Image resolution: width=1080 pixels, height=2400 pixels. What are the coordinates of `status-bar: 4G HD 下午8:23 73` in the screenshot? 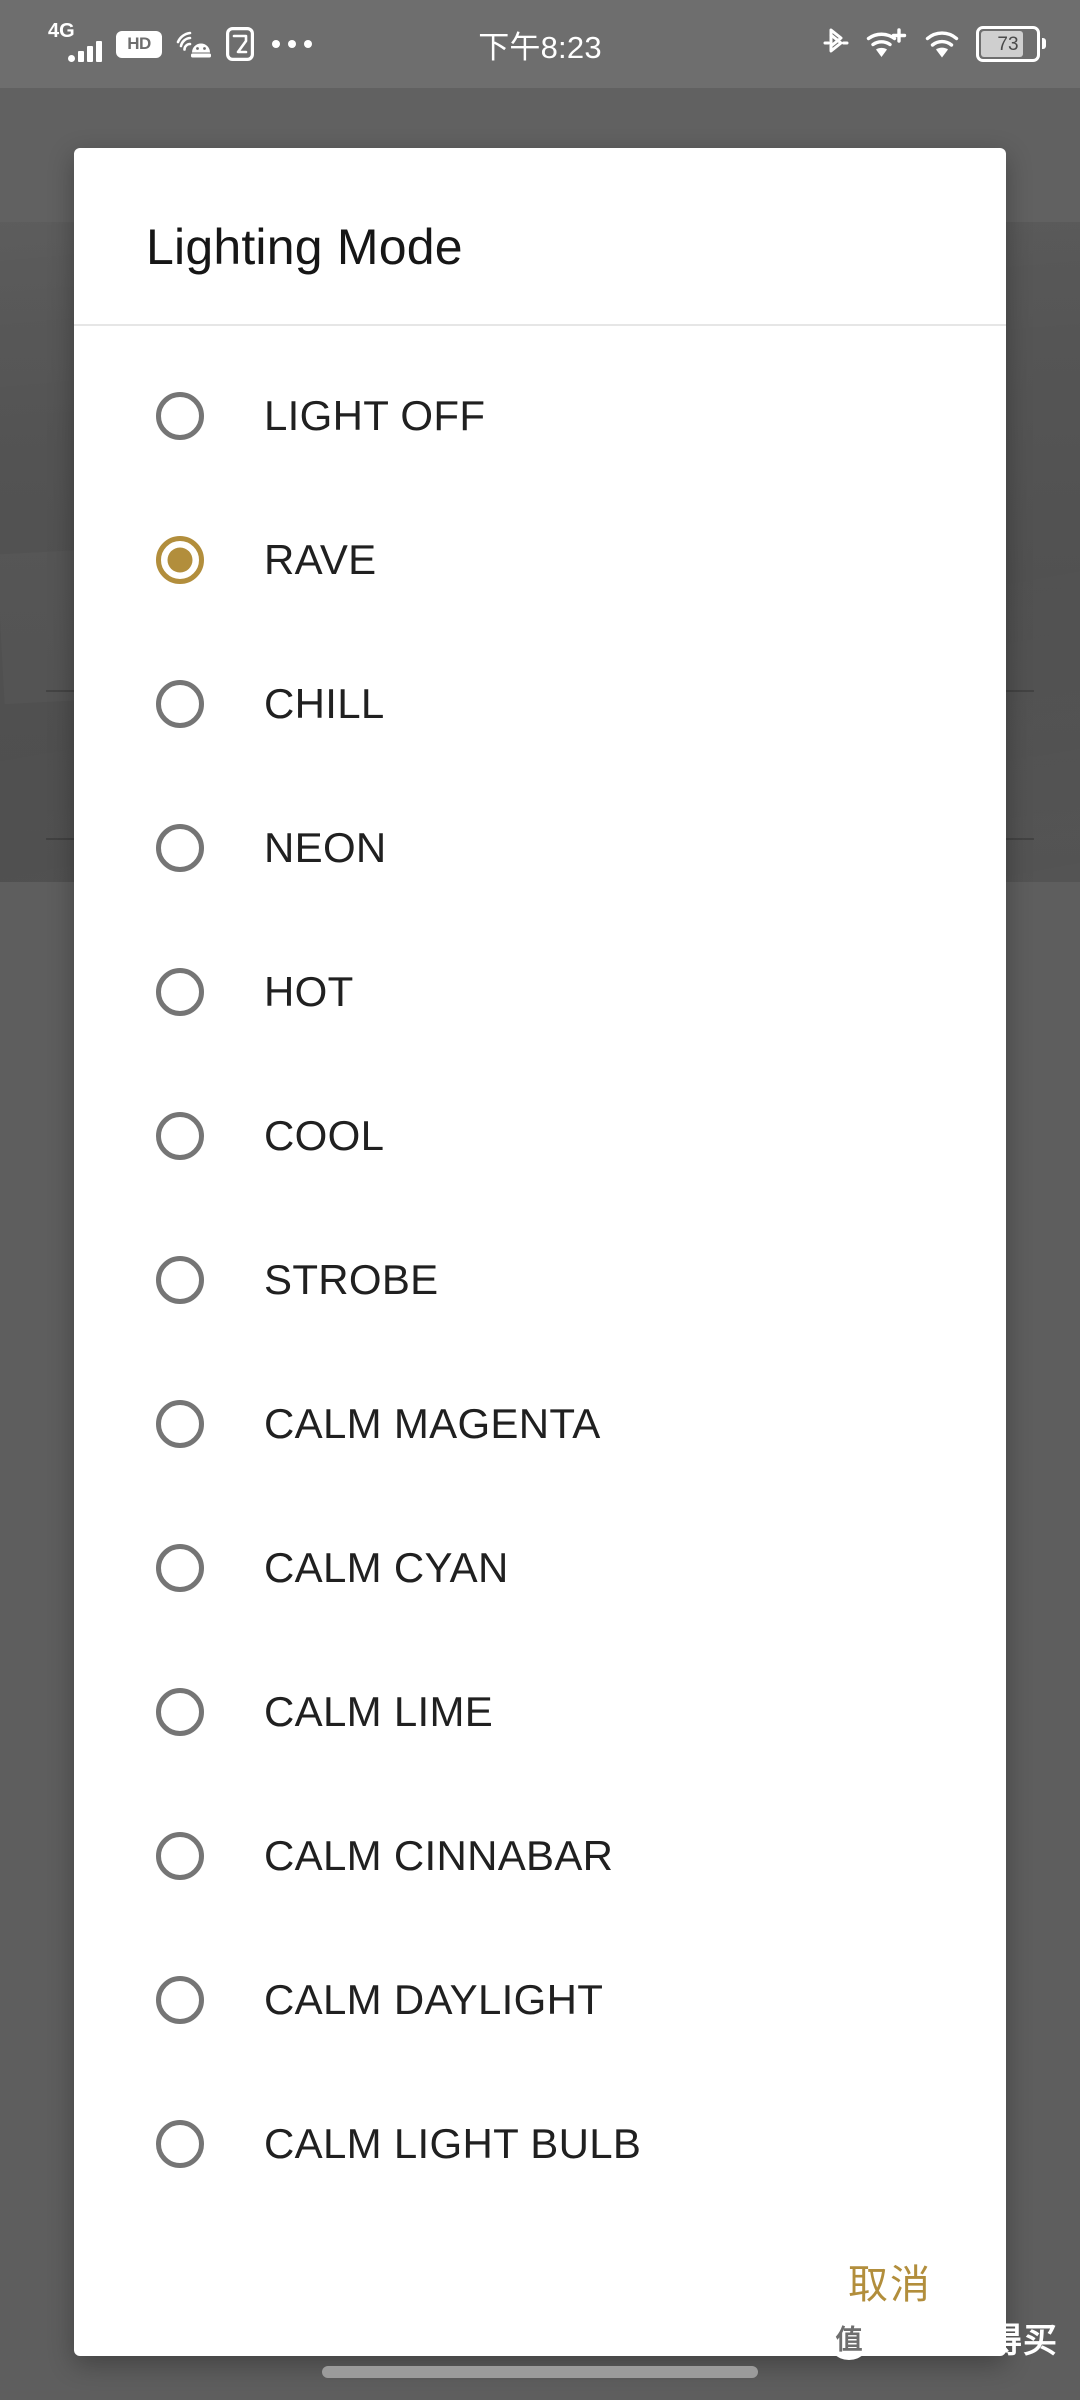 It's located at (540, 44).